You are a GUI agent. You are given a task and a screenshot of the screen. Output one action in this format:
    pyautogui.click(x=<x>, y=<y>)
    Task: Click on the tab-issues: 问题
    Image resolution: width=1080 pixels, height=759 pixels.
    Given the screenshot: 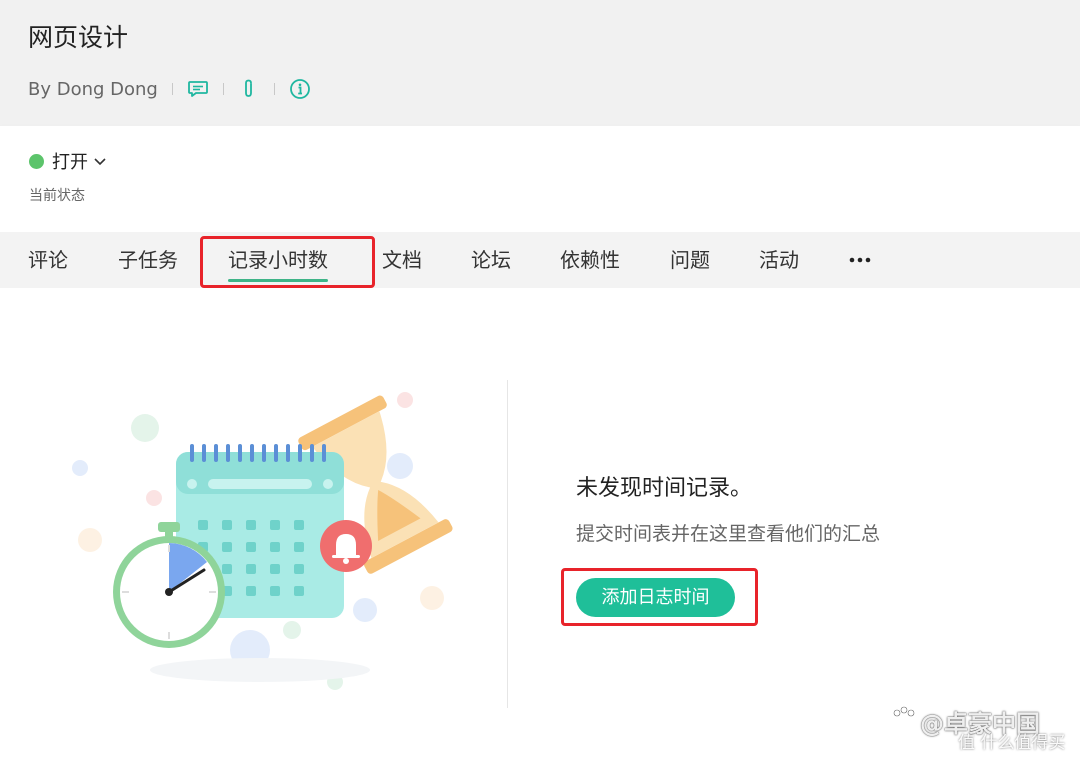 What is the action you would take?
    pyautogui.click(x=690, y=260)
    